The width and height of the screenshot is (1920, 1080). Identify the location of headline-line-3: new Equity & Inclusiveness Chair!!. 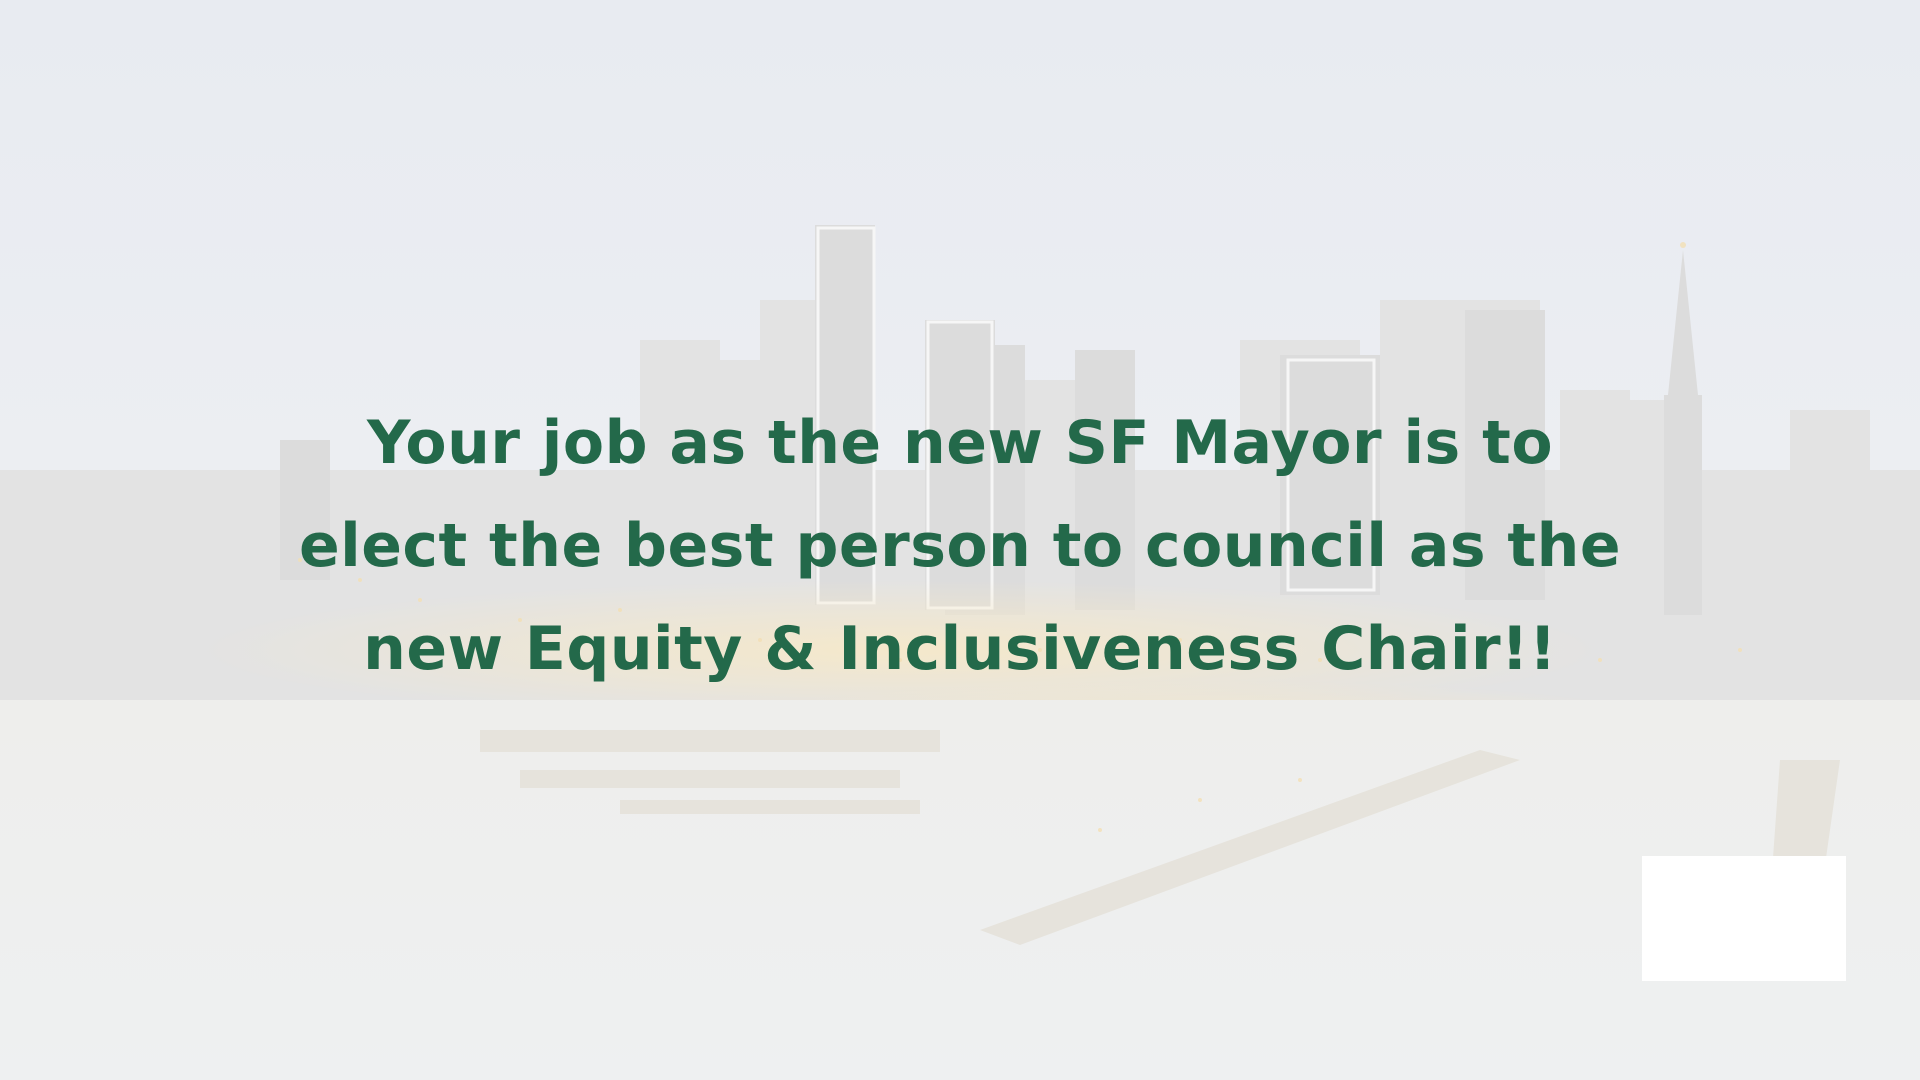
(960, 649).